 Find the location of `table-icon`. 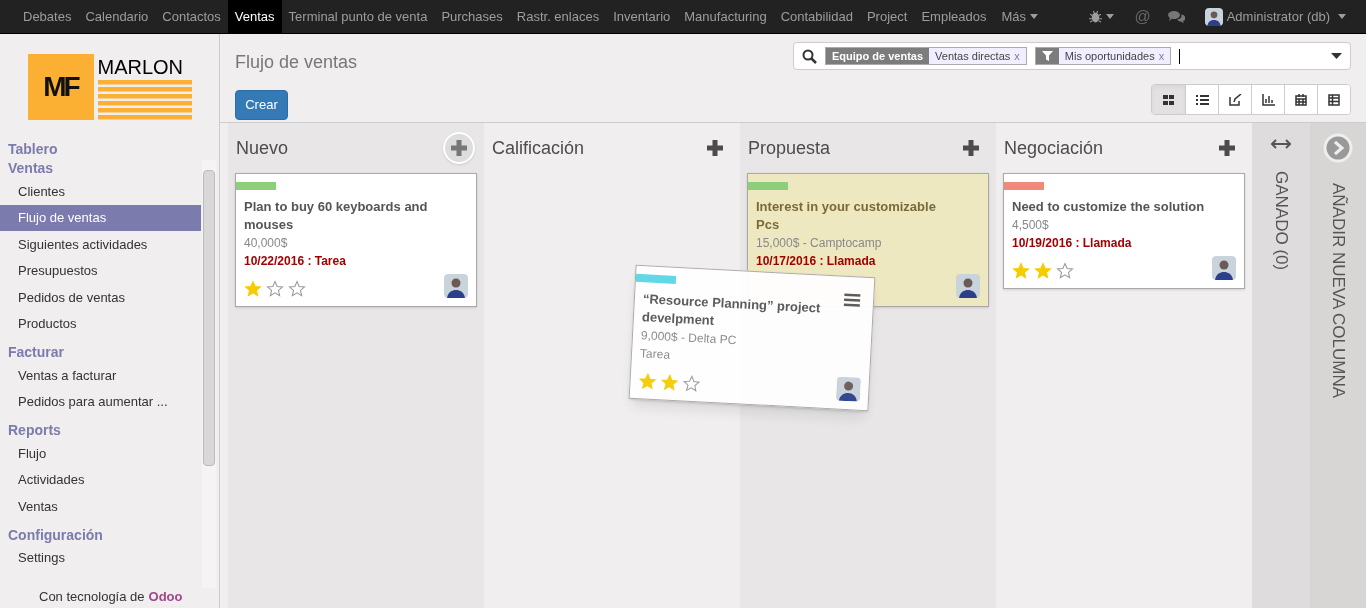

table-icon is located at coordinates (1334, 99).